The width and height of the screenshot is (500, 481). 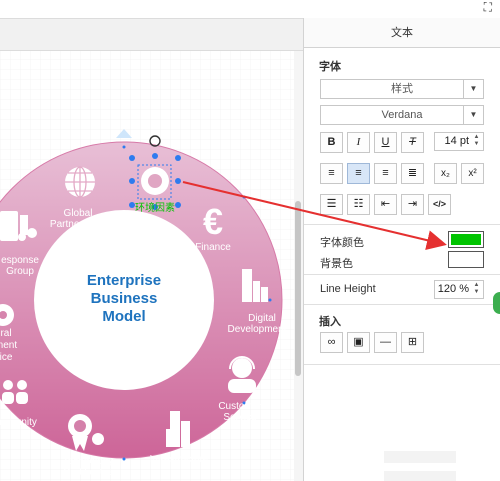 I want to click on tab-text: 文本, so click(x=402, y=33).